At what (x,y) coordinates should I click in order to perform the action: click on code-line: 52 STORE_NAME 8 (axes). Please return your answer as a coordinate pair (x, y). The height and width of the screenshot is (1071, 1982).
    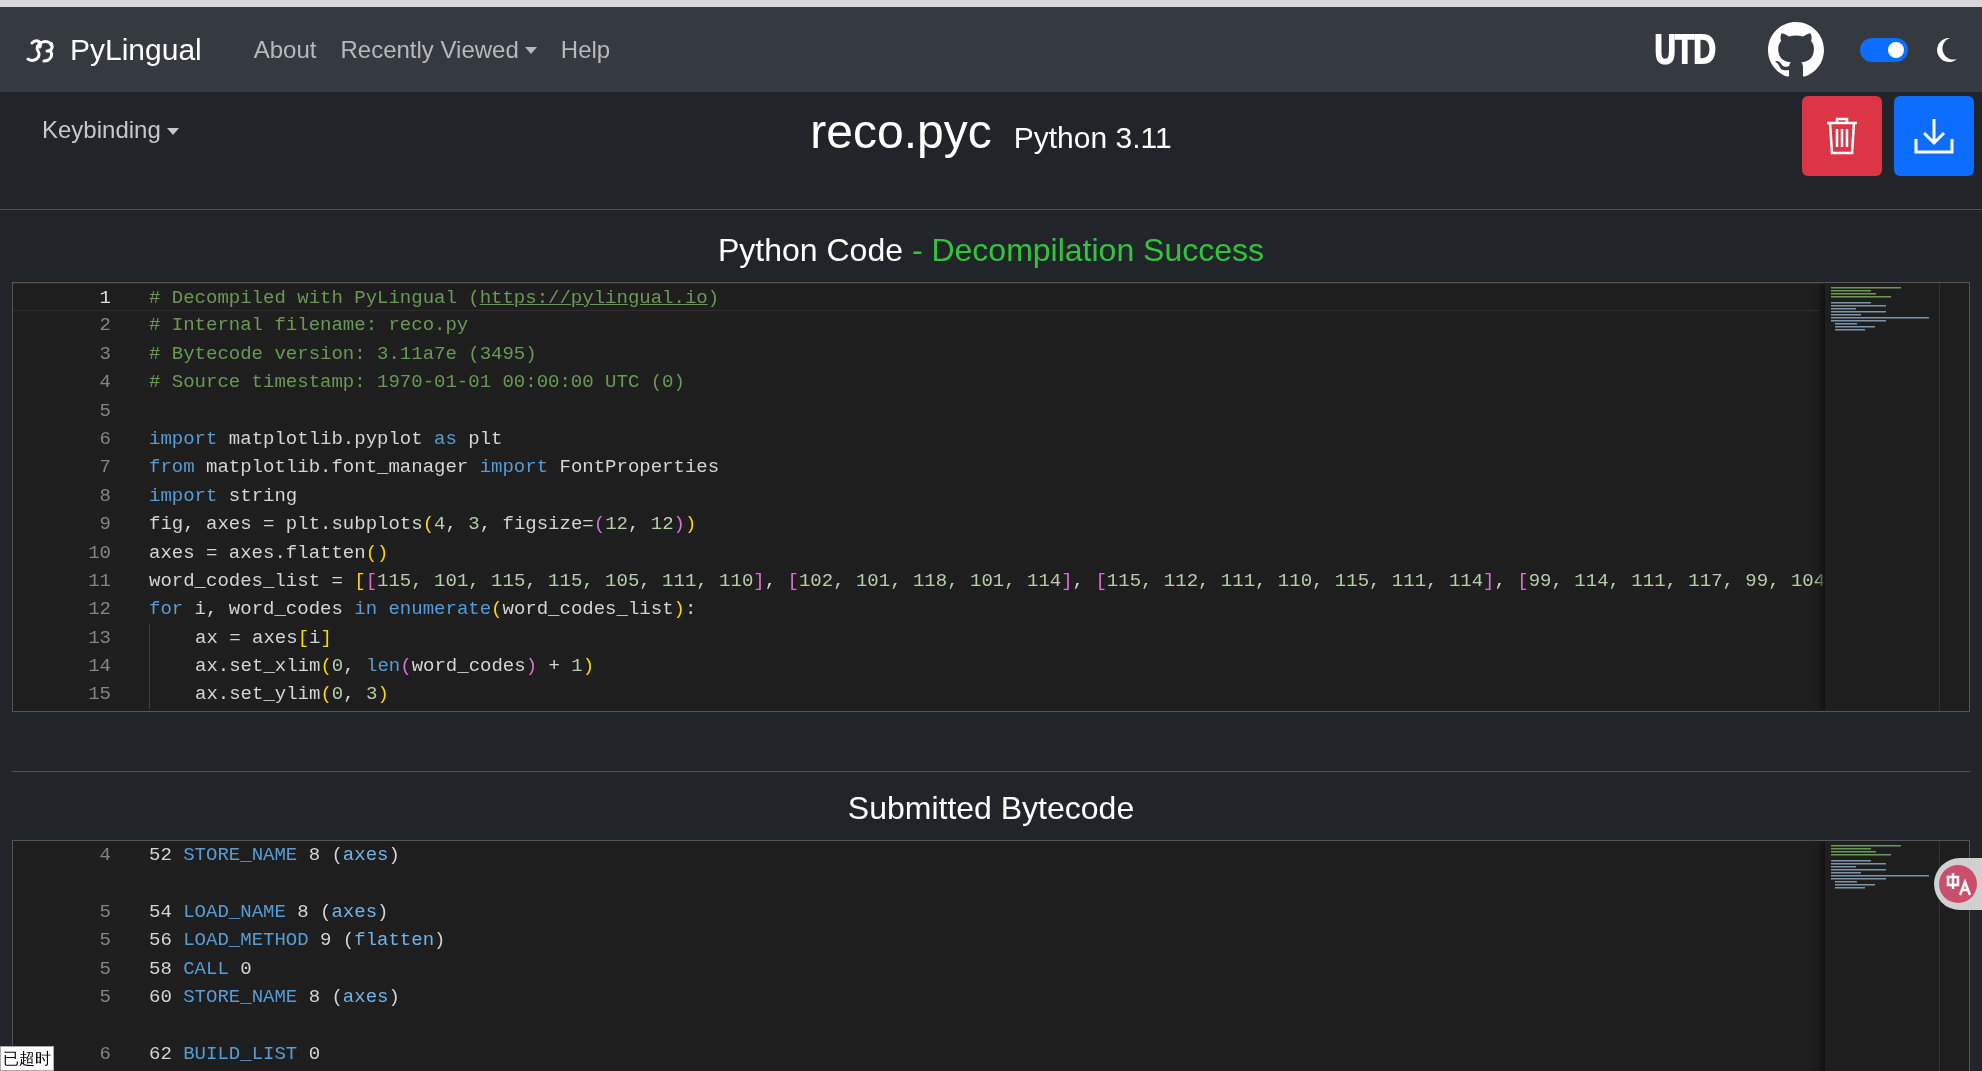
    Looking at the image, I should click on (274, 855).